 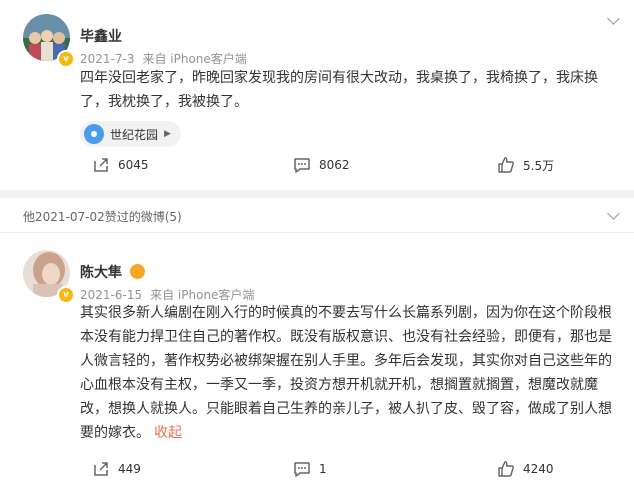 What do you see at coordinates (167, 134) in the screenshot?
I see `caret-right-icon: ▶` at bounding box center [167, 134].